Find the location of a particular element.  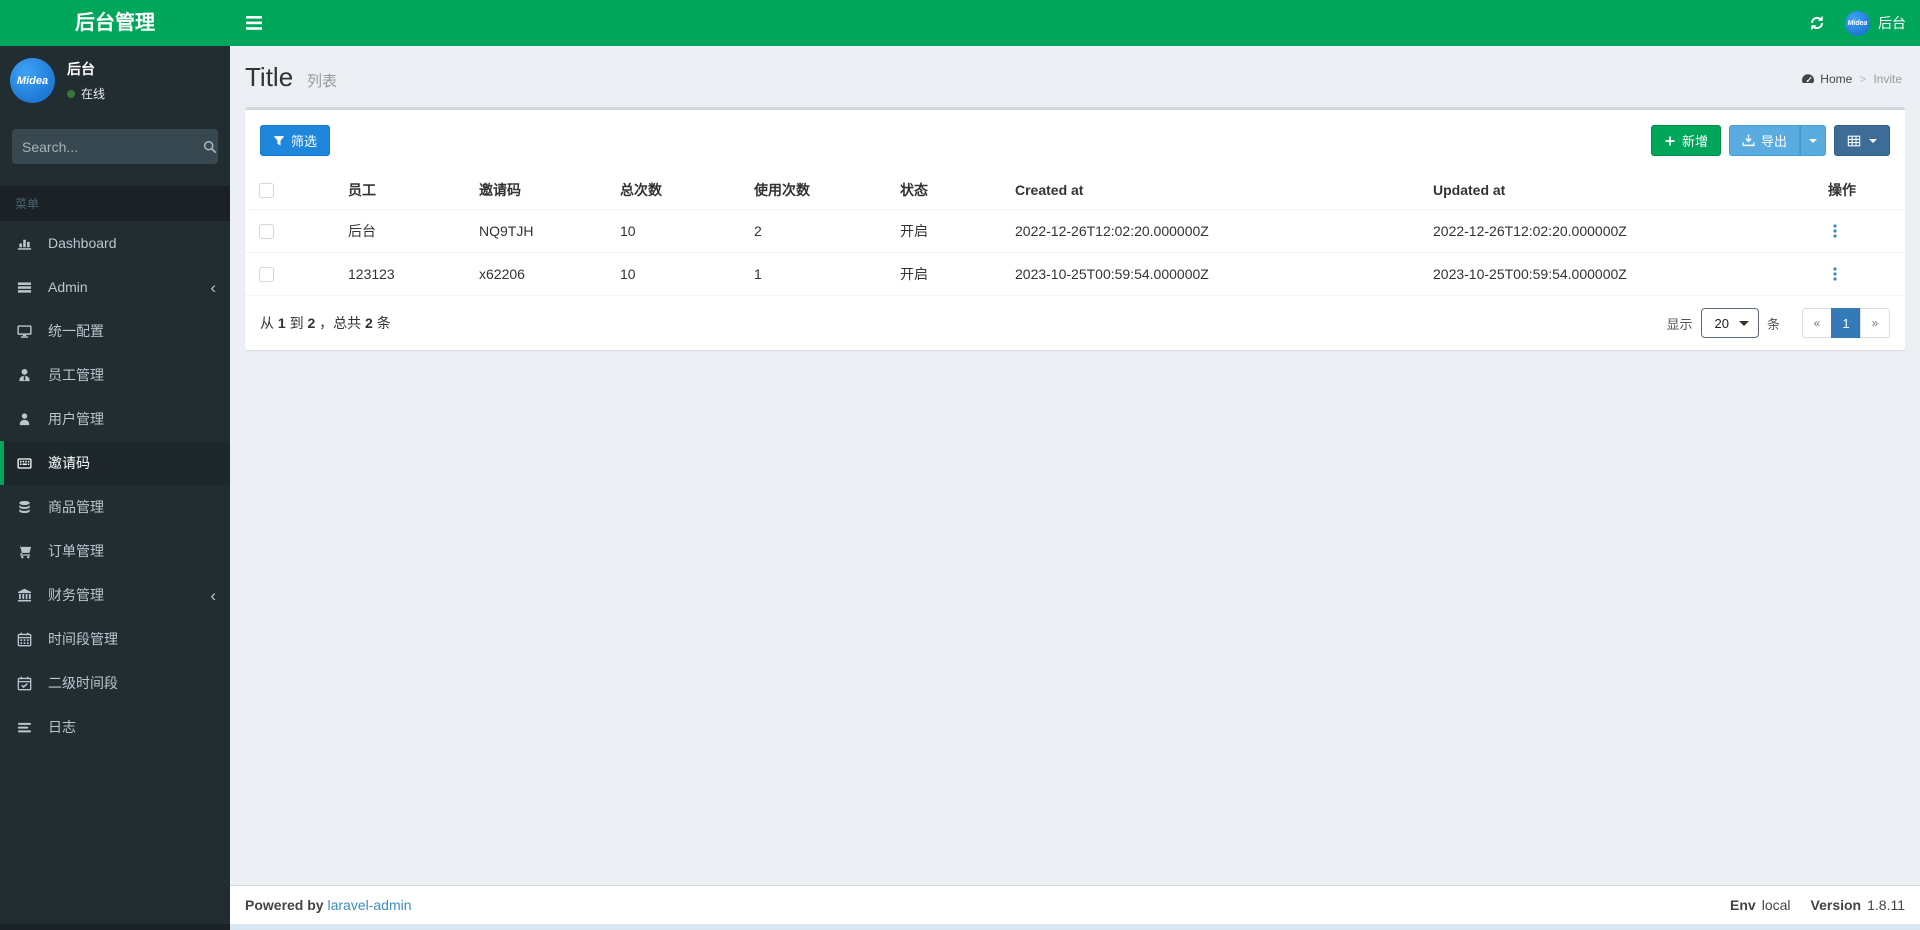

powered-by-label: Powered by is located at coordinates (284, 905).